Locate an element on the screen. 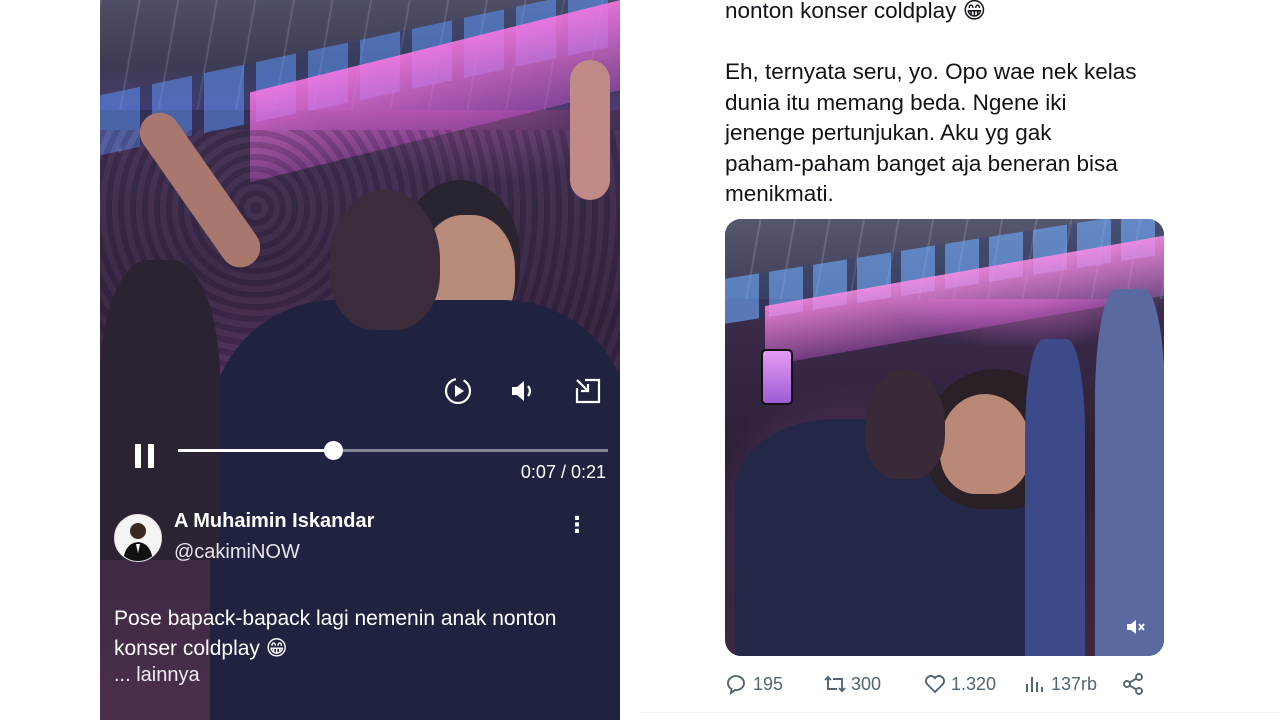  author-handle: @cakimiNOW is located at coordinates (237, 552).